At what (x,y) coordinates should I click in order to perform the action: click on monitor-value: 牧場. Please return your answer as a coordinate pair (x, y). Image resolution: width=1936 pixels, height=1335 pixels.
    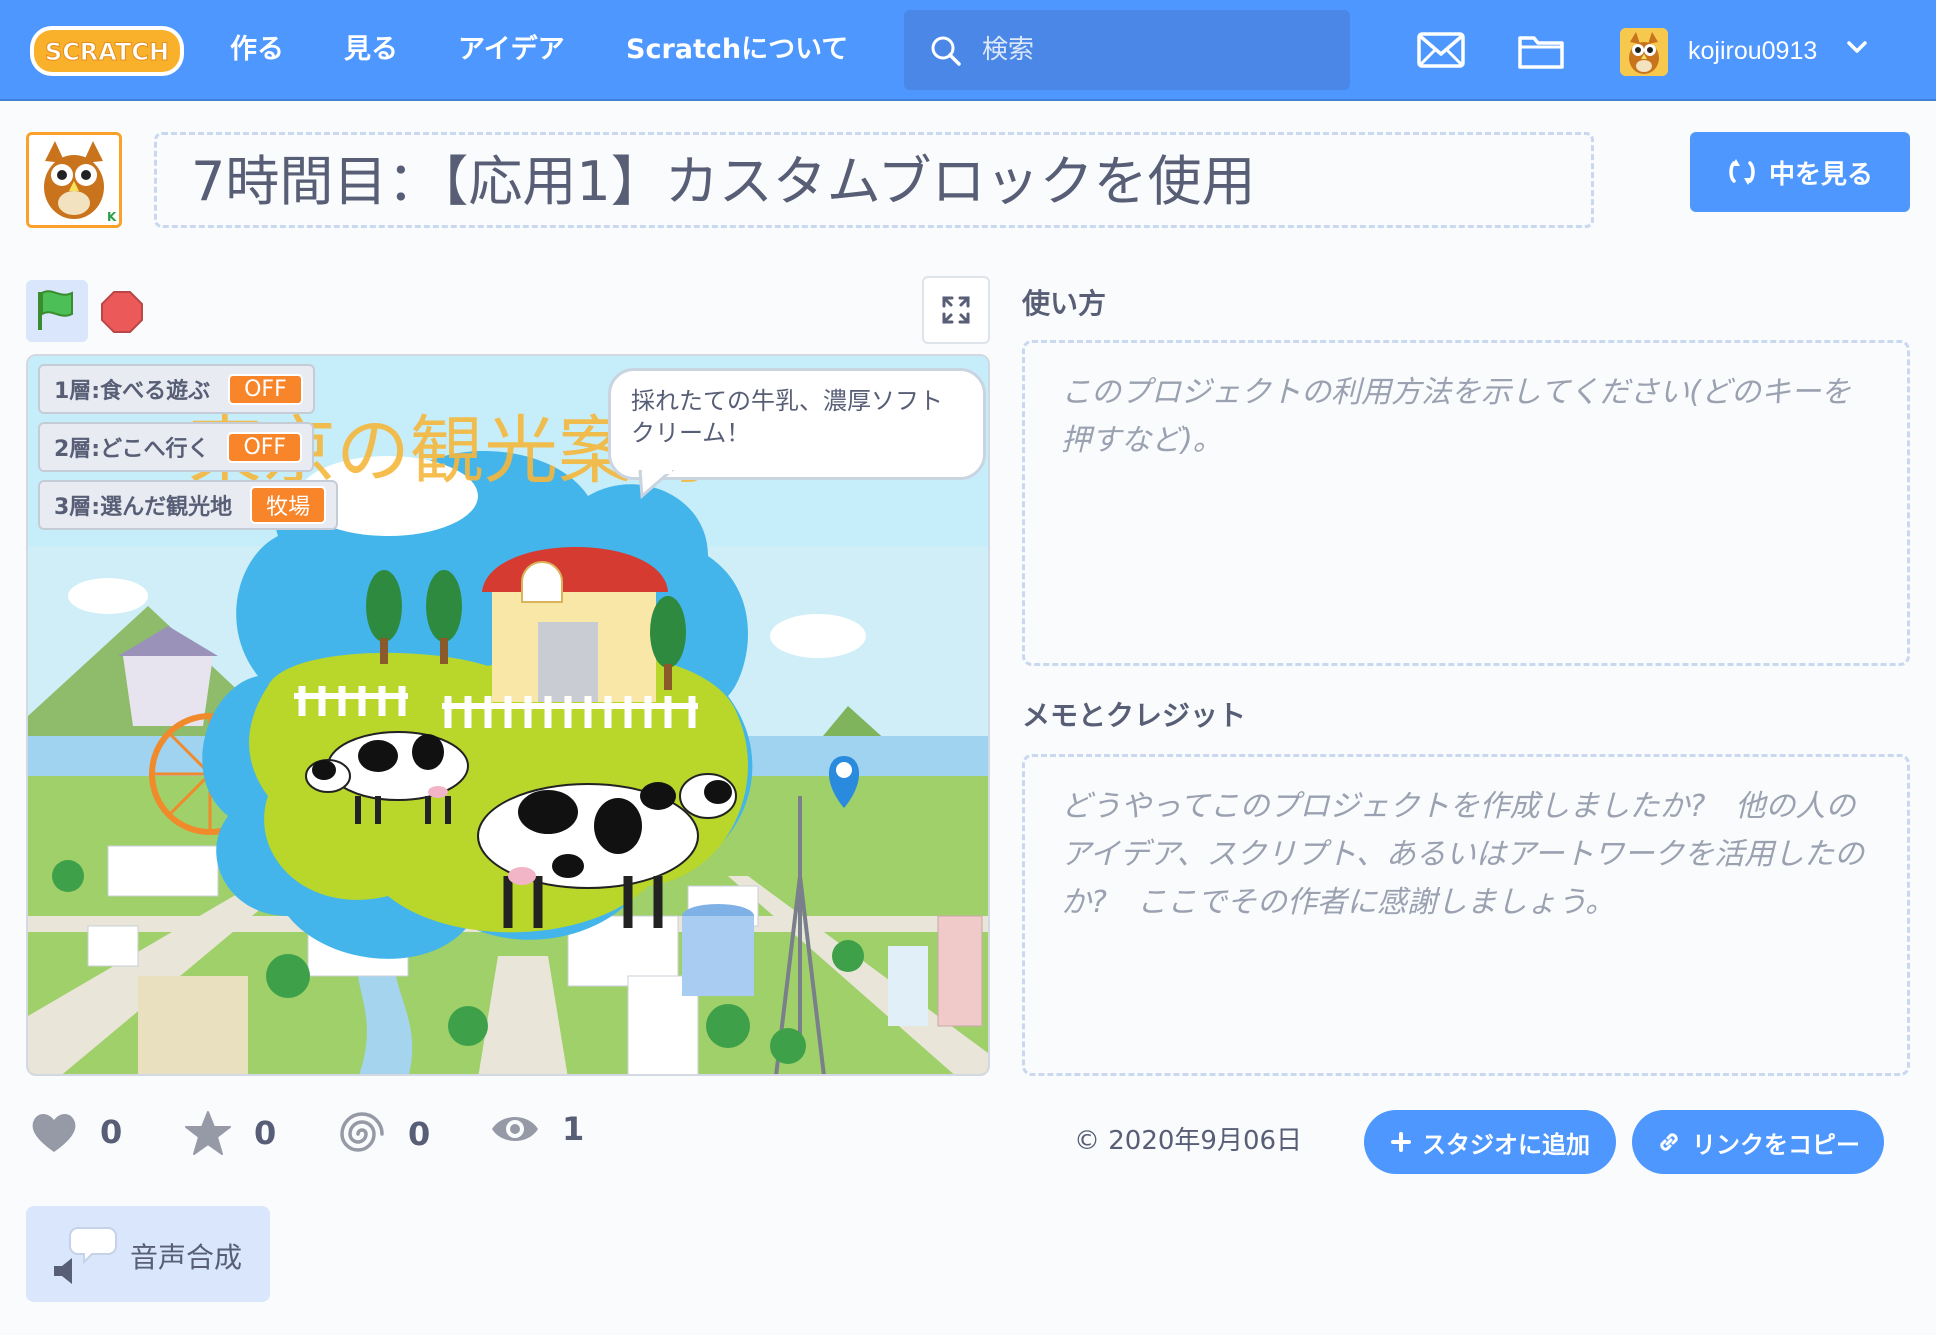
    Looking at the image, I should click on (288, 505).